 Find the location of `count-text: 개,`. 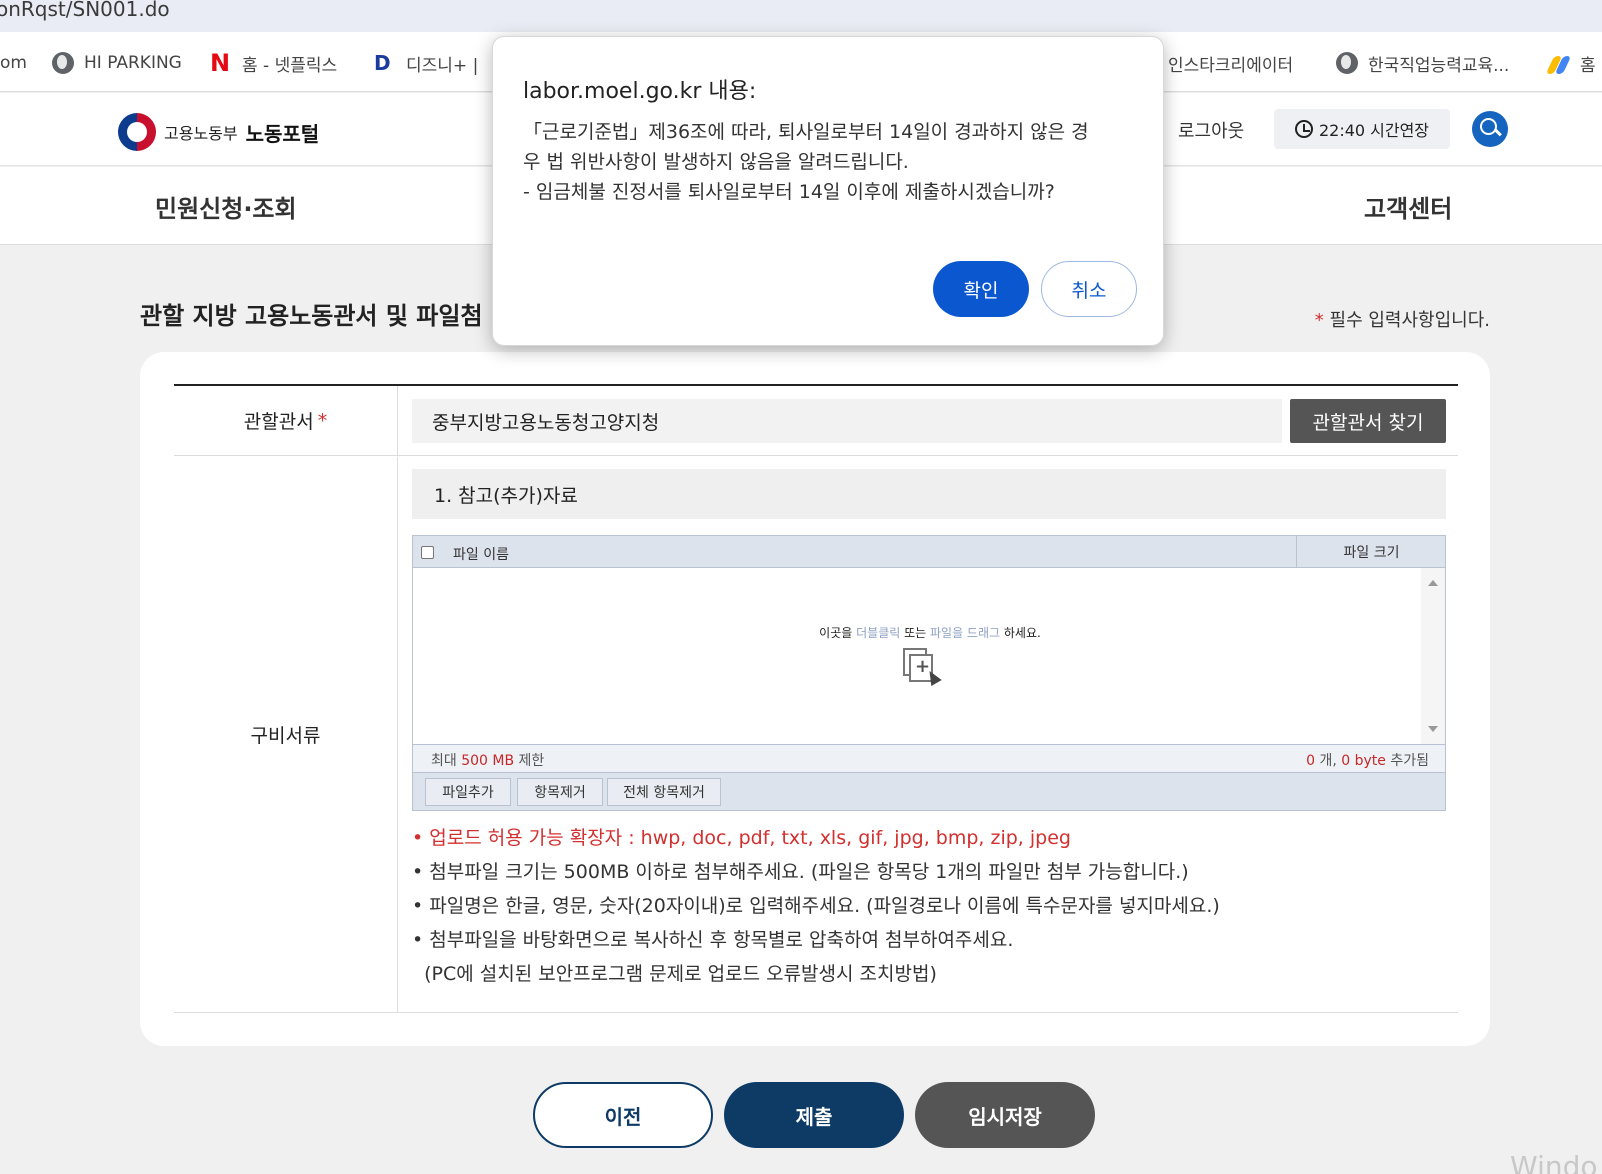

count-text: 개, is located at coordinates (1328, 761).